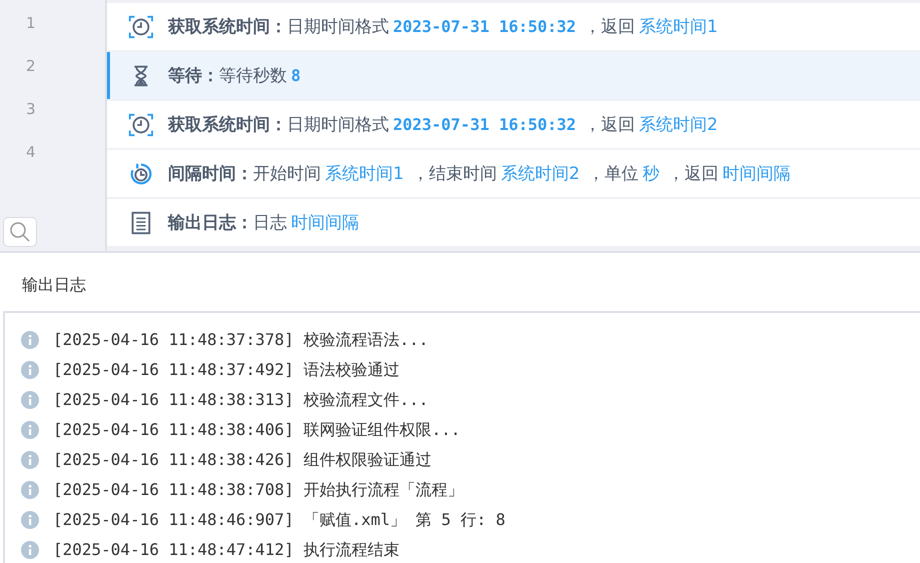  What do you see at coordinates (193, 76) in the screenshot?
I see `step-title: 等待：` at bounding box center [193, 76].